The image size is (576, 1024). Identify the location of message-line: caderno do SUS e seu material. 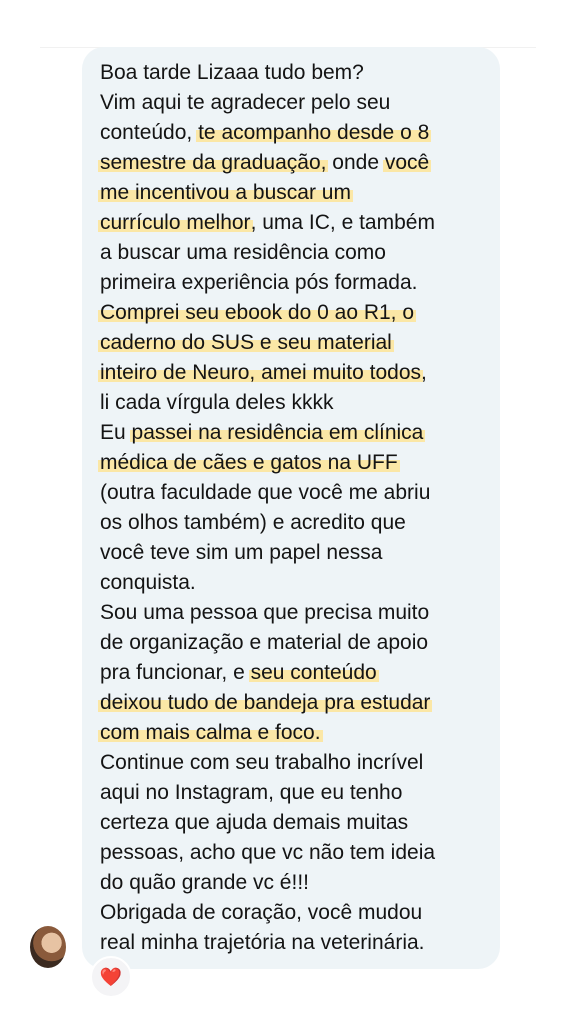
(299, 343).